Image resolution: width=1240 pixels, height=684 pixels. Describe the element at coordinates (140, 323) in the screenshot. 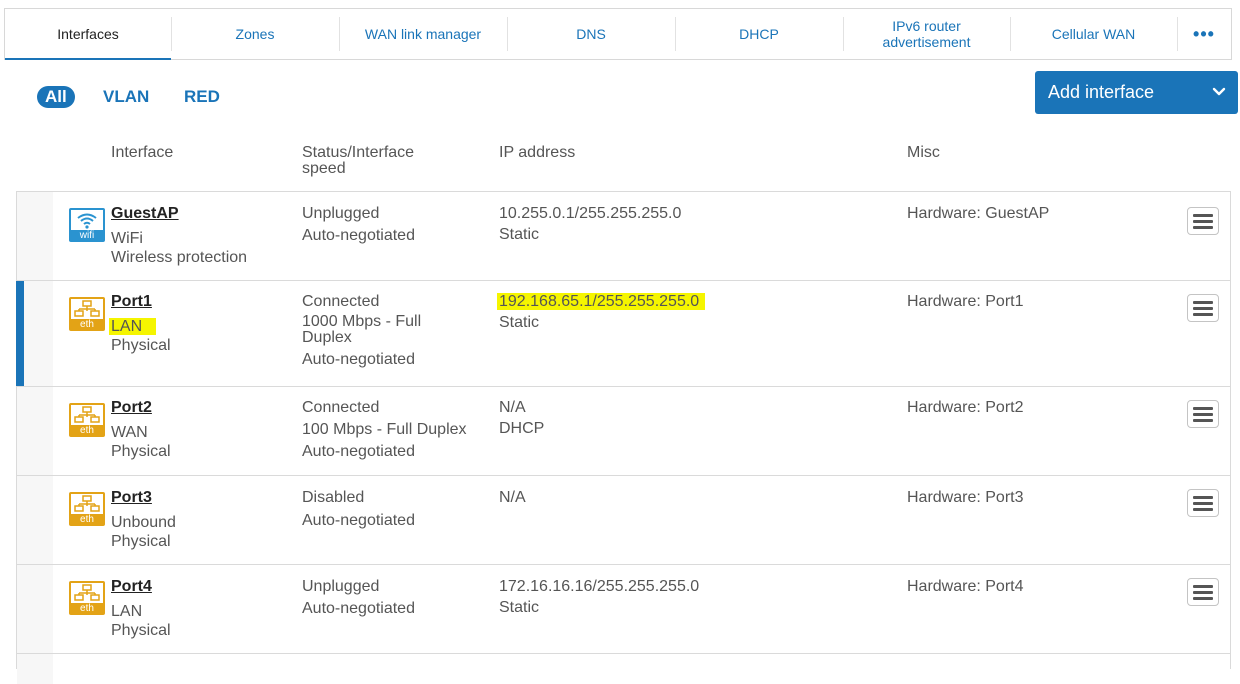

I see `interface-cell: Port1 LAN Physical` at that location.